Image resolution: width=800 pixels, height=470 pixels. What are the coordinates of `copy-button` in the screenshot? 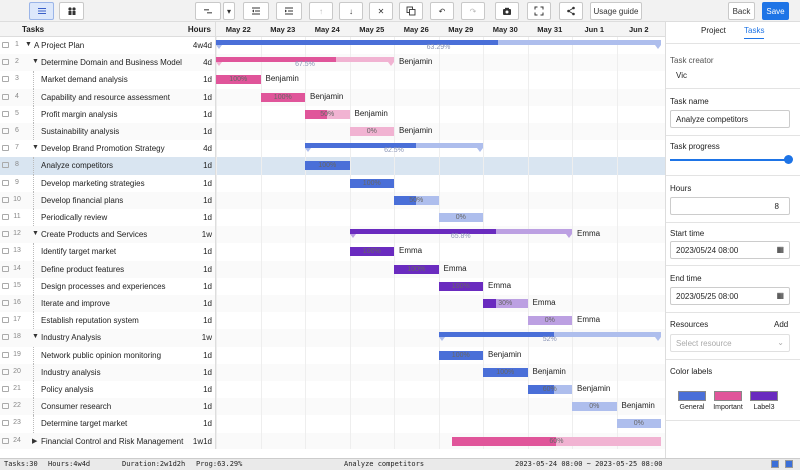 It's located at (411, 11).